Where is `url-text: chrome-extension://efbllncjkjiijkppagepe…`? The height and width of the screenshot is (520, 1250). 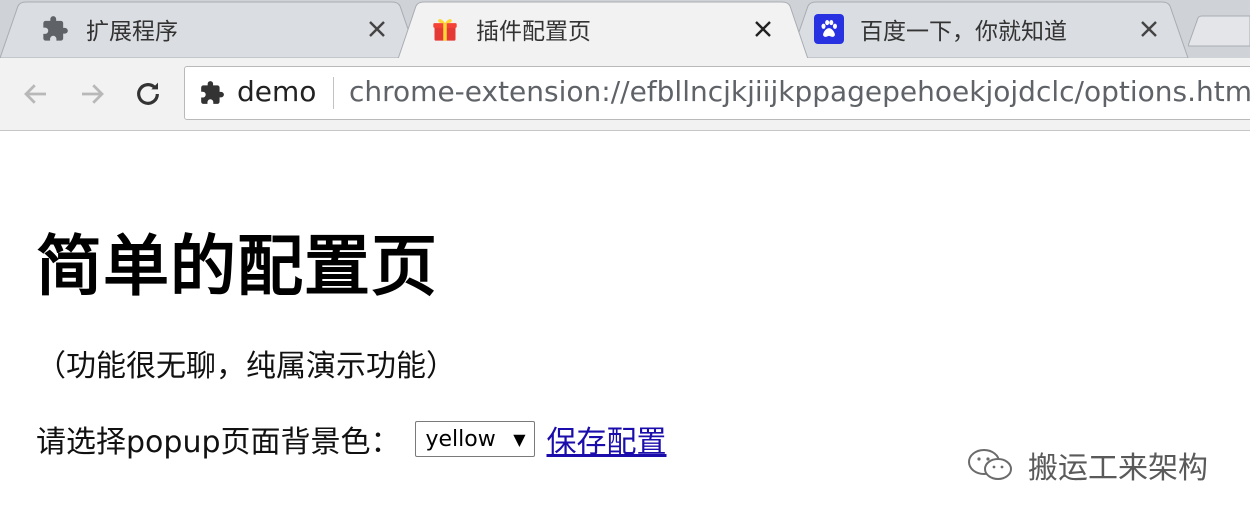
url-text: chrome-extension://efbllncjkjiijkppagepe… is located at coordinates (799, 91).